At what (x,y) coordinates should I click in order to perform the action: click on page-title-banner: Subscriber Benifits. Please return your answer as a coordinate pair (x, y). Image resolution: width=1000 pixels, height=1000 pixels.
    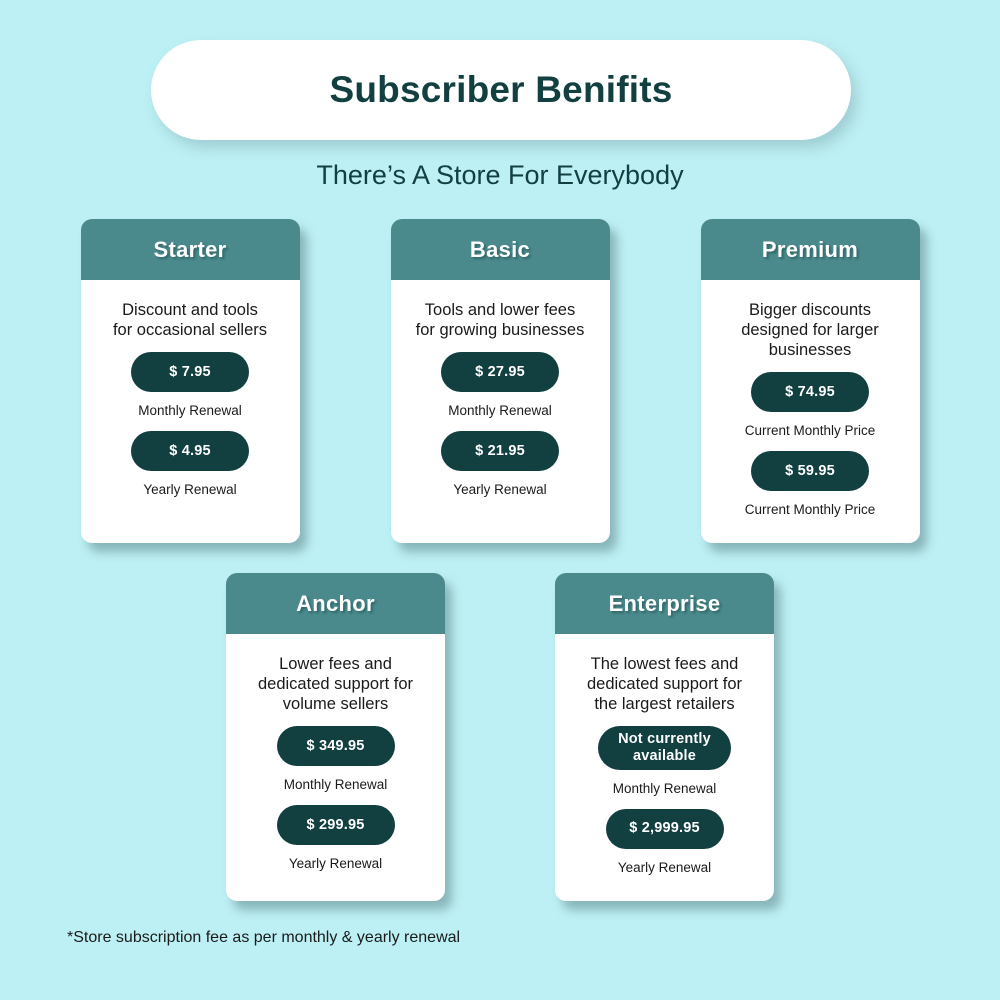
    Looking at the image, I should click on (501, 90).